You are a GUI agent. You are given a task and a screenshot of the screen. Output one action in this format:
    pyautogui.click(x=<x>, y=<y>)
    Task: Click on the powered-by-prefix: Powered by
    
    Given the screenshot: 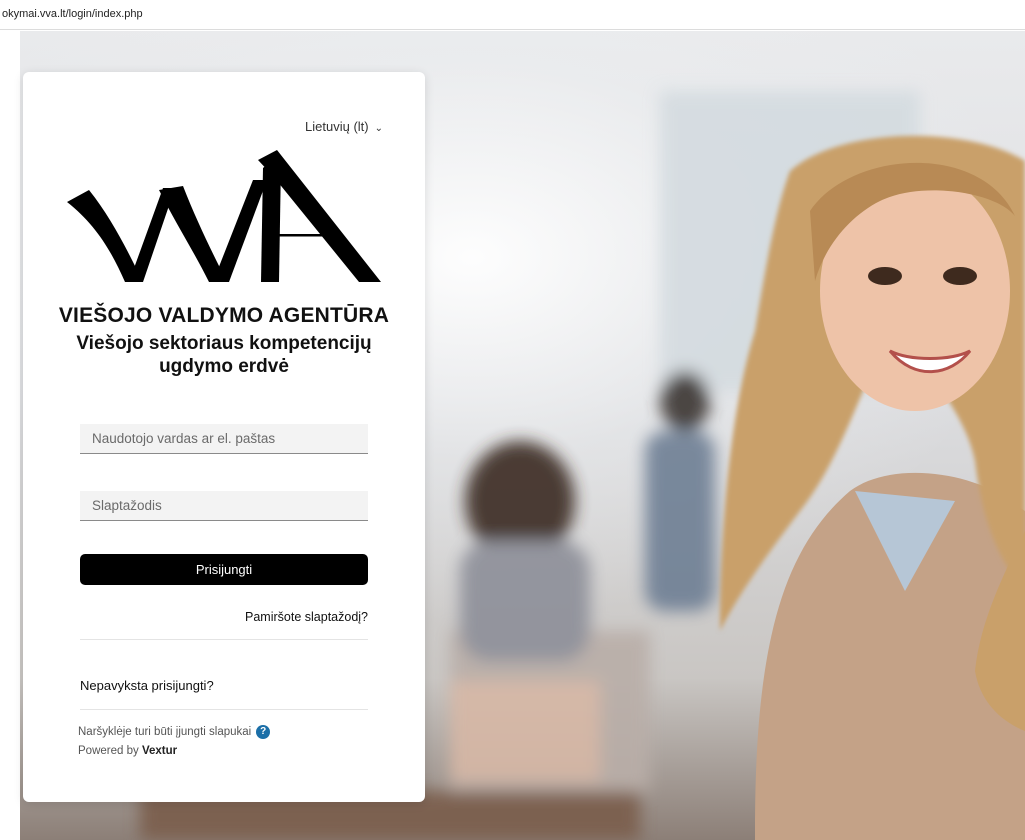 What is the action you would take?
    pyautogui.click(x=108, y=751)
    